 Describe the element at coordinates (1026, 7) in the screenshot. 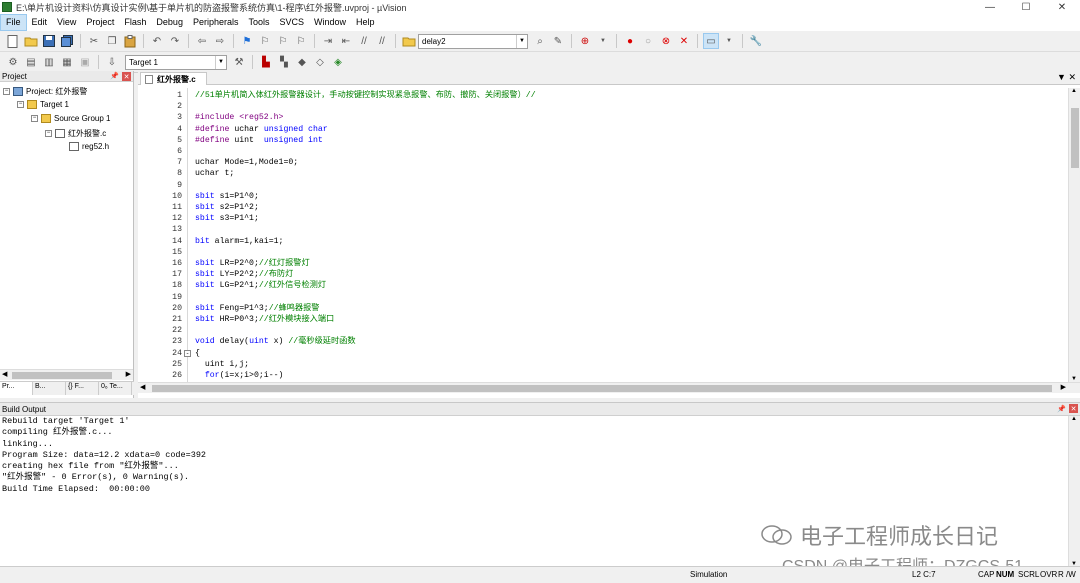

I see `maximize-button: ☐` at that location.